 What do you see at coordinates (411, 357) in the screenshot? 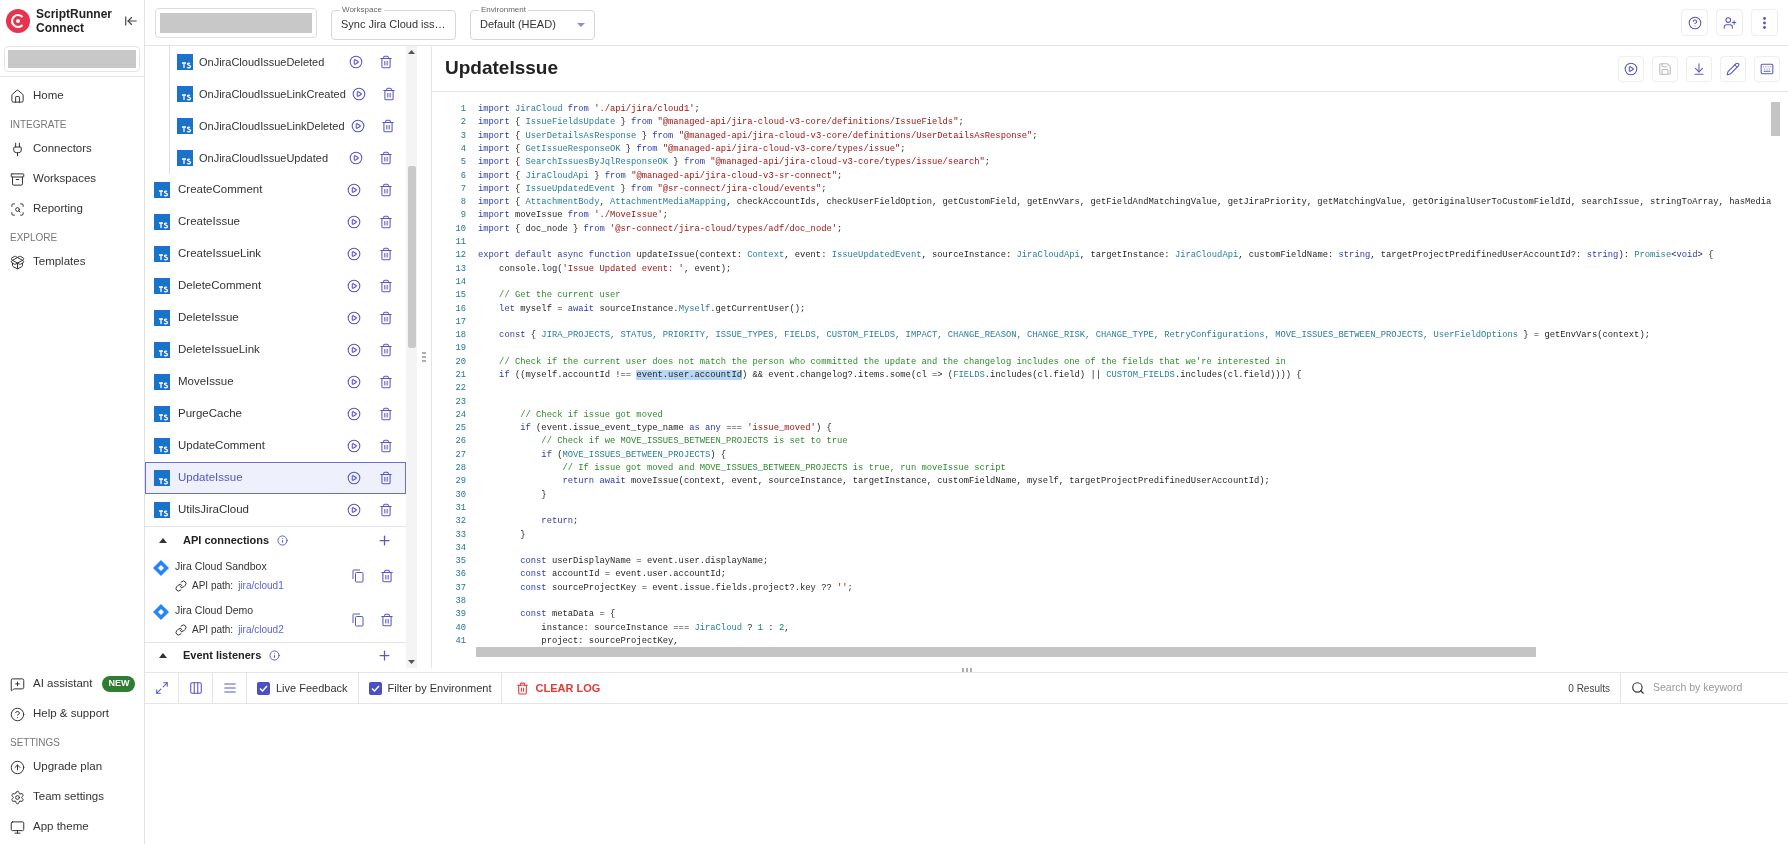
I see `scrollbar` at bounding box center [411, 357].